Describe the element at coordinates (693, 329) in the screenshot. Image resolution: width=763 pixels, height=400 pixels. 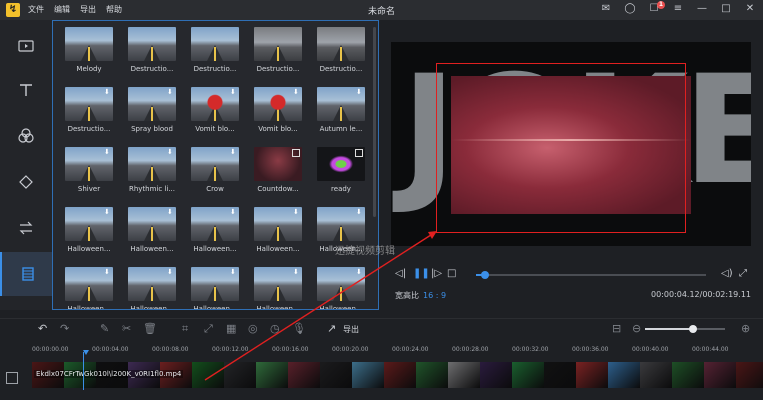
I see `zoom-knob` at that location.